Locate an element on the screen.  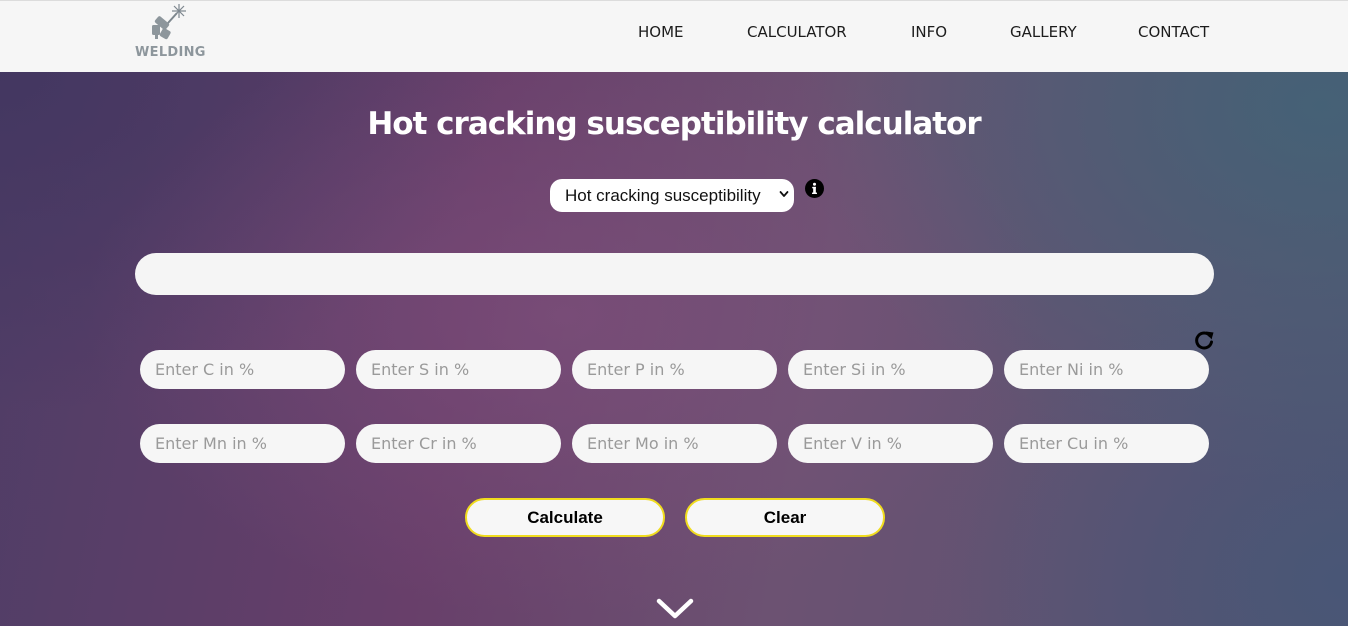
chevron-down-icon is located at coordinates (784, 194).